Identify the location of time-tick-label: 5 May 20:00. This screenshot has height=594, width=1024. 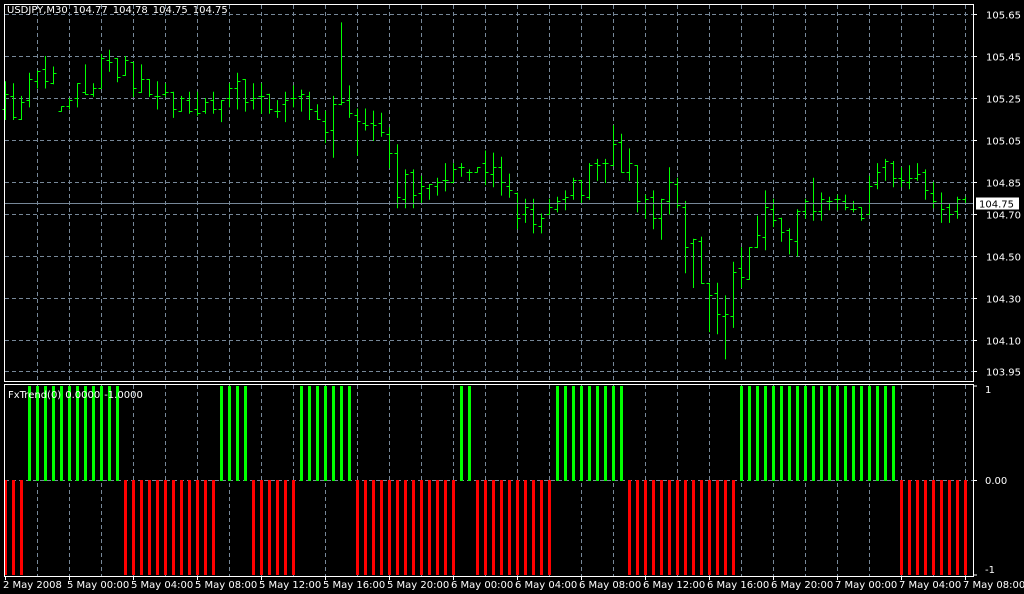
(418, 585).